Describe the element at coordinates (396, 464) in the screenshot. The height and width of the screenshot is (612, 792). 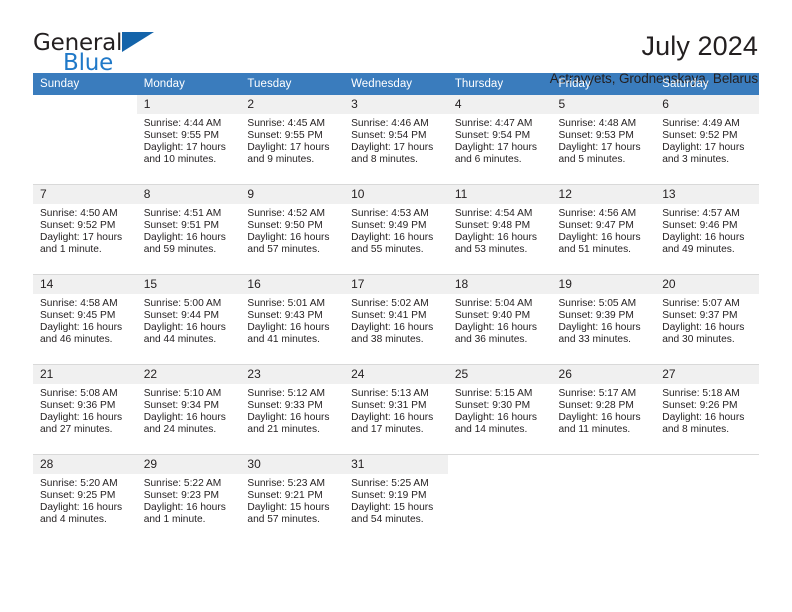
I see `day-number: 31` at that location.